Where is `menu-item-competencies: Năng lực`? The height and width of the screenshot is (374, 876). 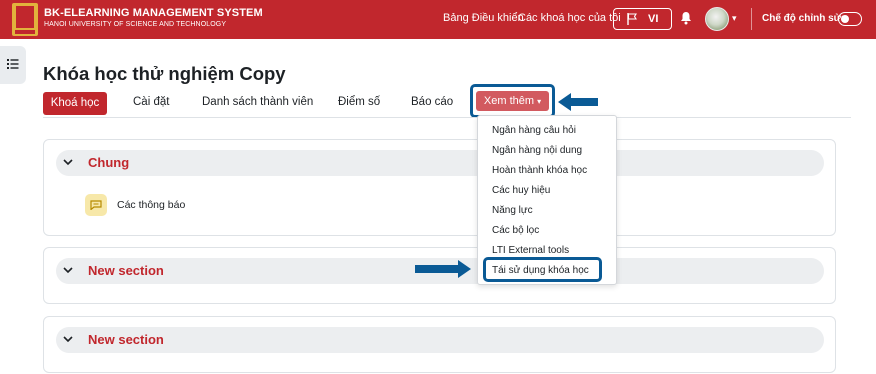
menu-item-competencies: Năng lực is located at coordinates (512, 210).